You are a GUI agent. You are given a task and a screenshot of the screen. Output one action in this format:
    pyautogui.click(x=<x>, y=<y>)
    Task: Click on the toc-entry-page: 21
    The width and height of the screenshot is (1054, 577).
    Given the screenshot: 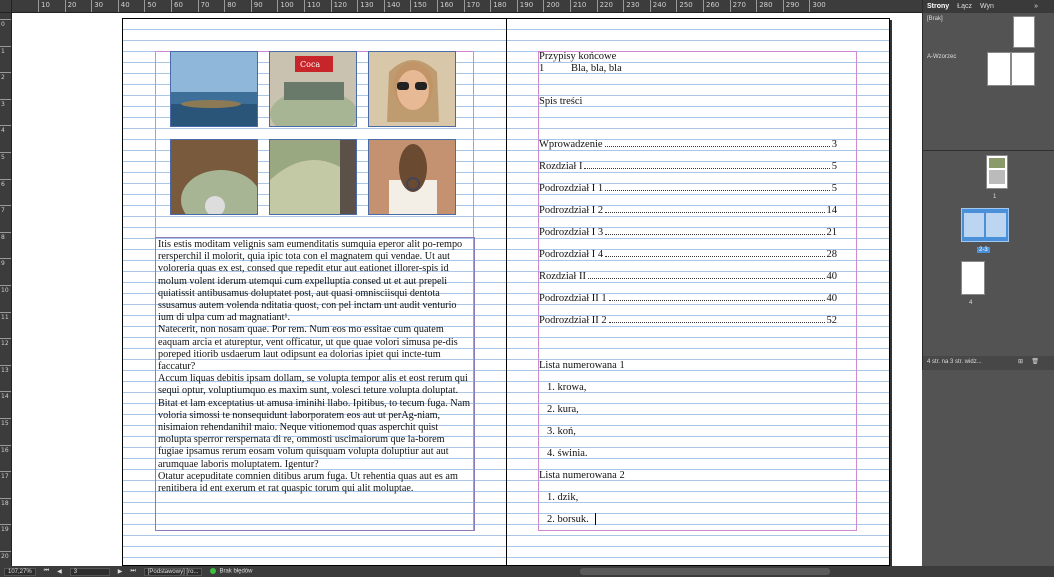 What is the action you would take?
    pyautogui.click(x=832, y=232)
    